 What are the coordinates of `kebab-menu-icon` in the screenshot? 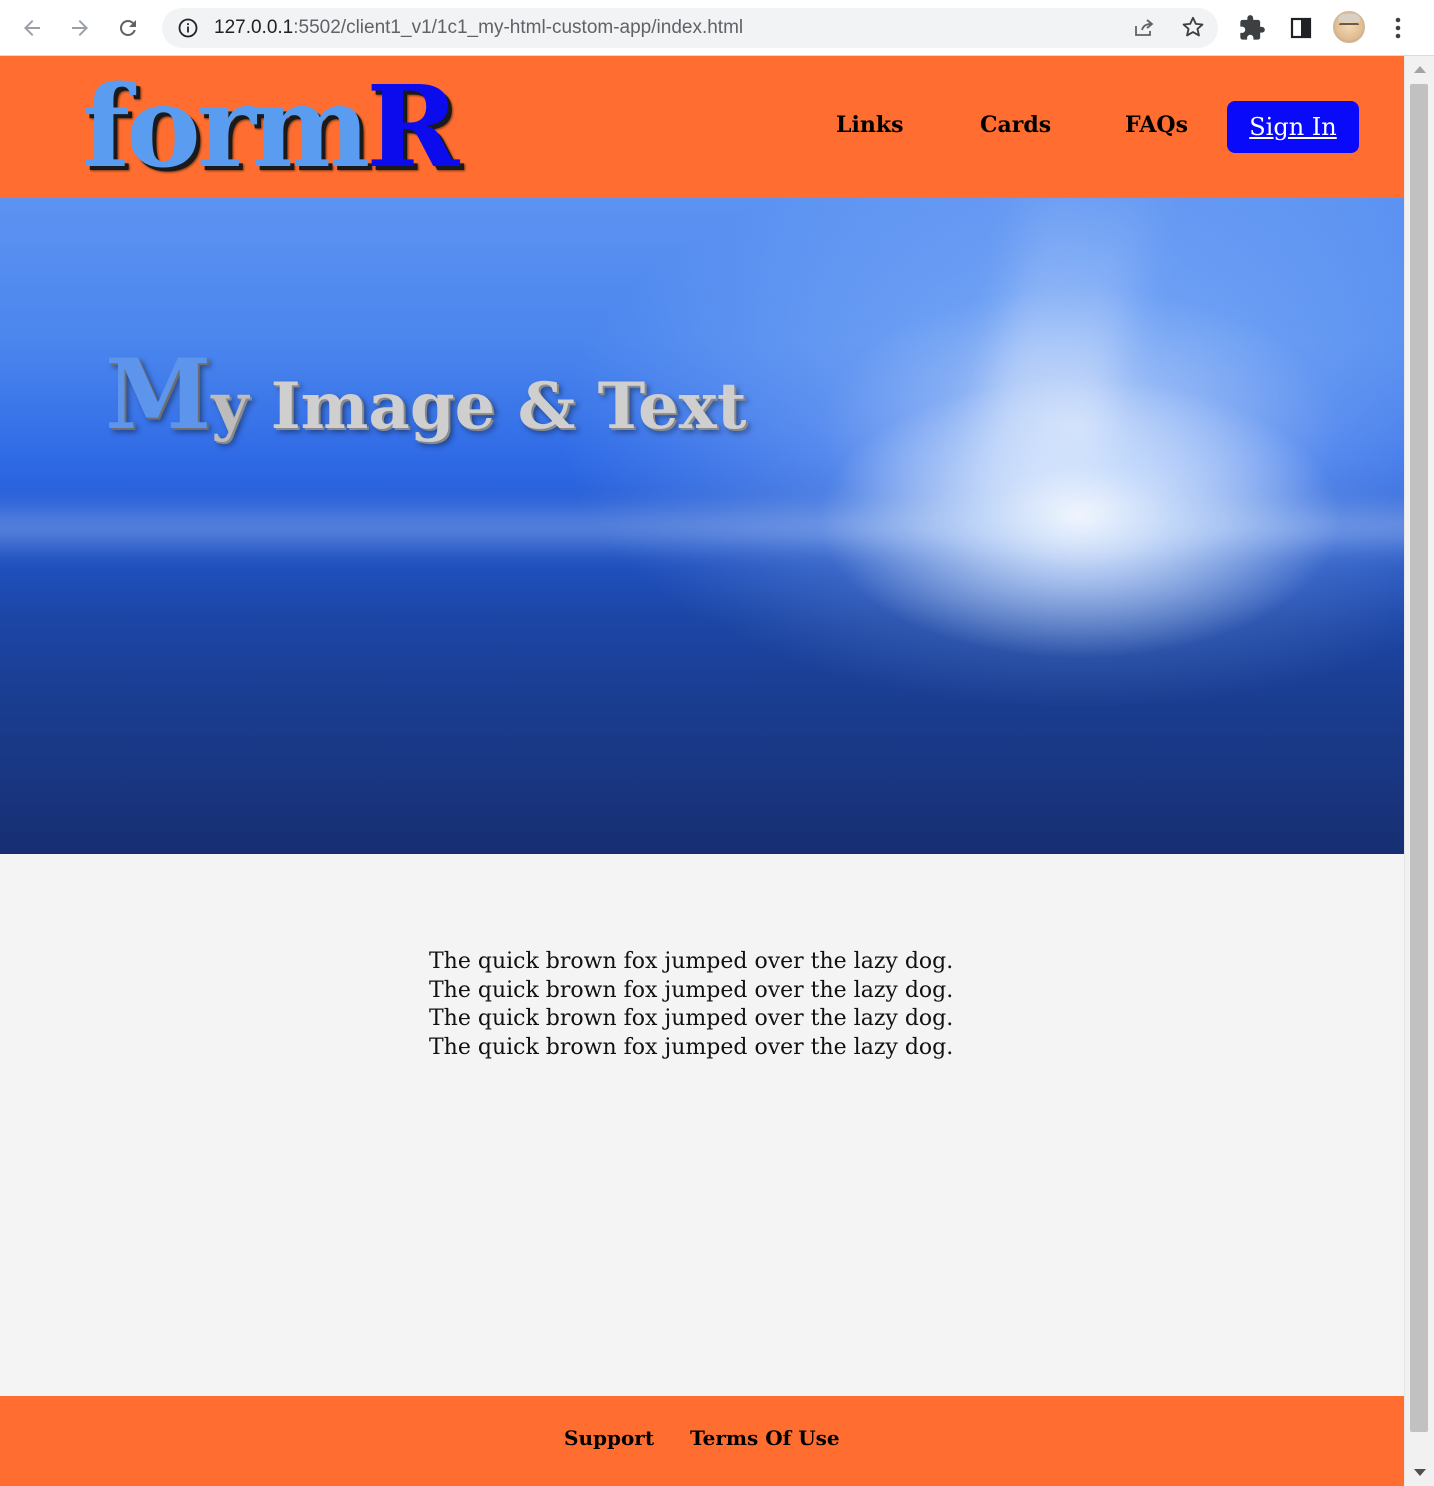 It's located at (1398, 28).